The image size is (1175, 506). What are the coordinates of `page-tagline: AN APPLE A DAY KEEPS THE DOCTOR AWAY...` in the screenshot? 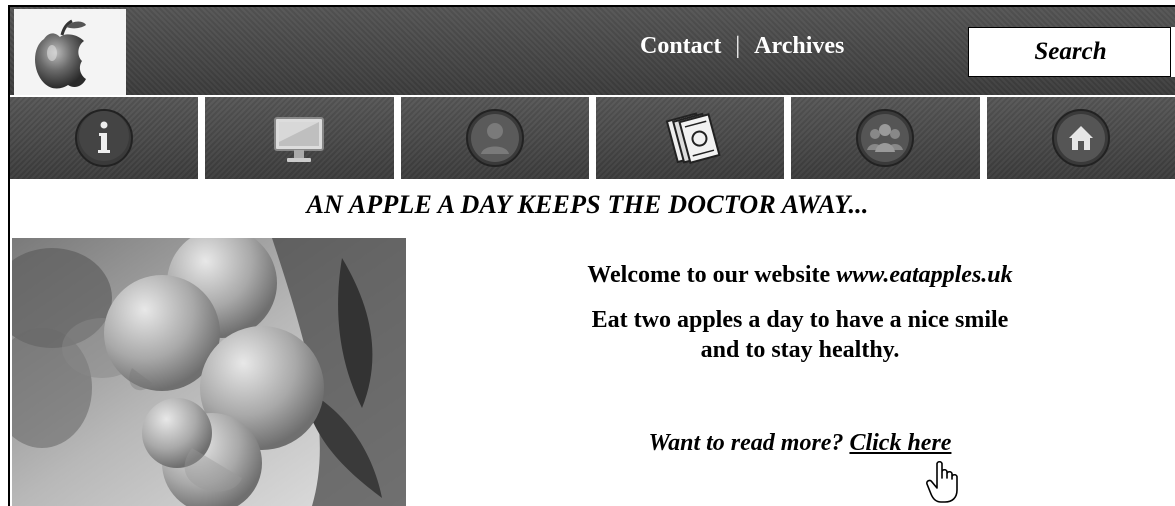 It's located at (587, 204).